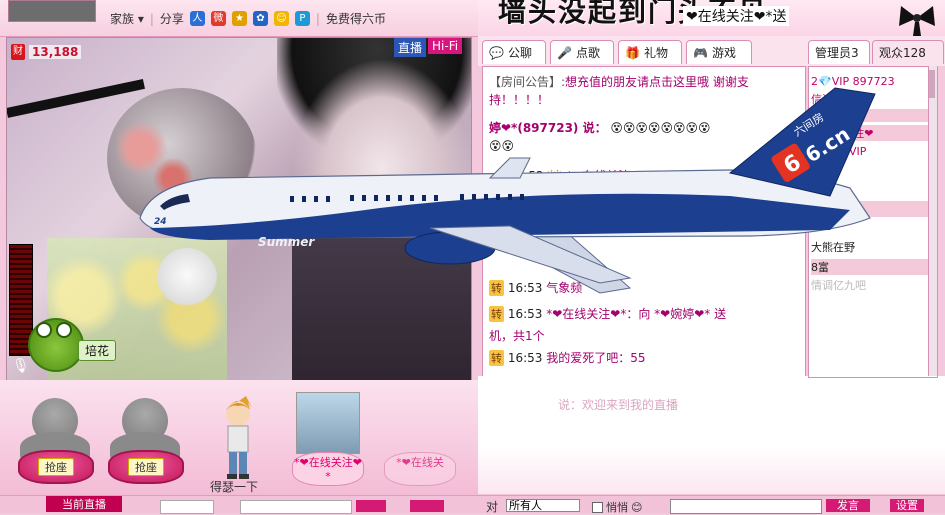 The image size is (945, 515). Describe the element at coordinates (564, 52) in the screenshot. I see `mic-icon: 🎤` at that location.